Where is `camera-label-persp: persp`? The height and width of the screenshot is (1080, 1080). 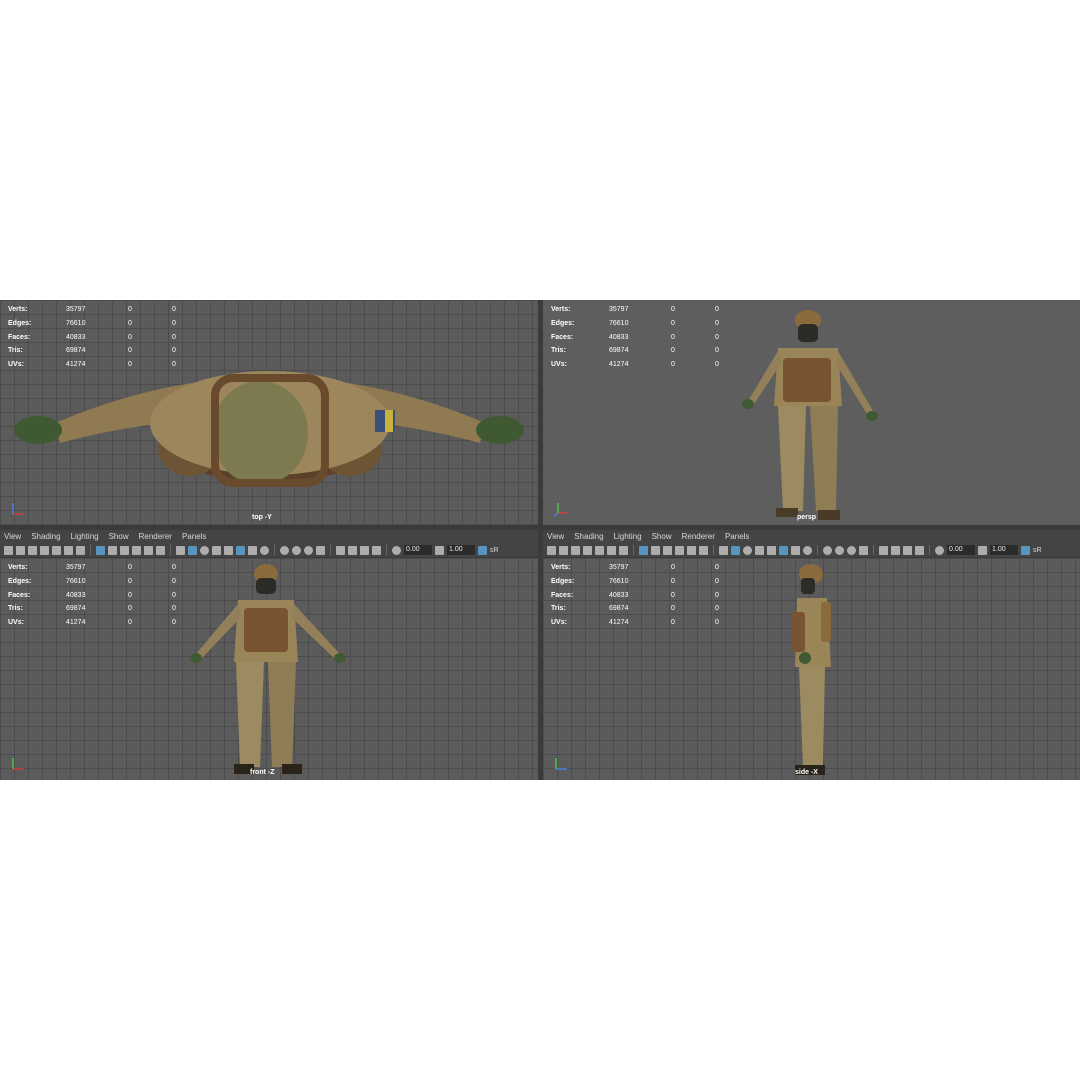
camera-label-persp: persp is located at coordinates (807, 517).